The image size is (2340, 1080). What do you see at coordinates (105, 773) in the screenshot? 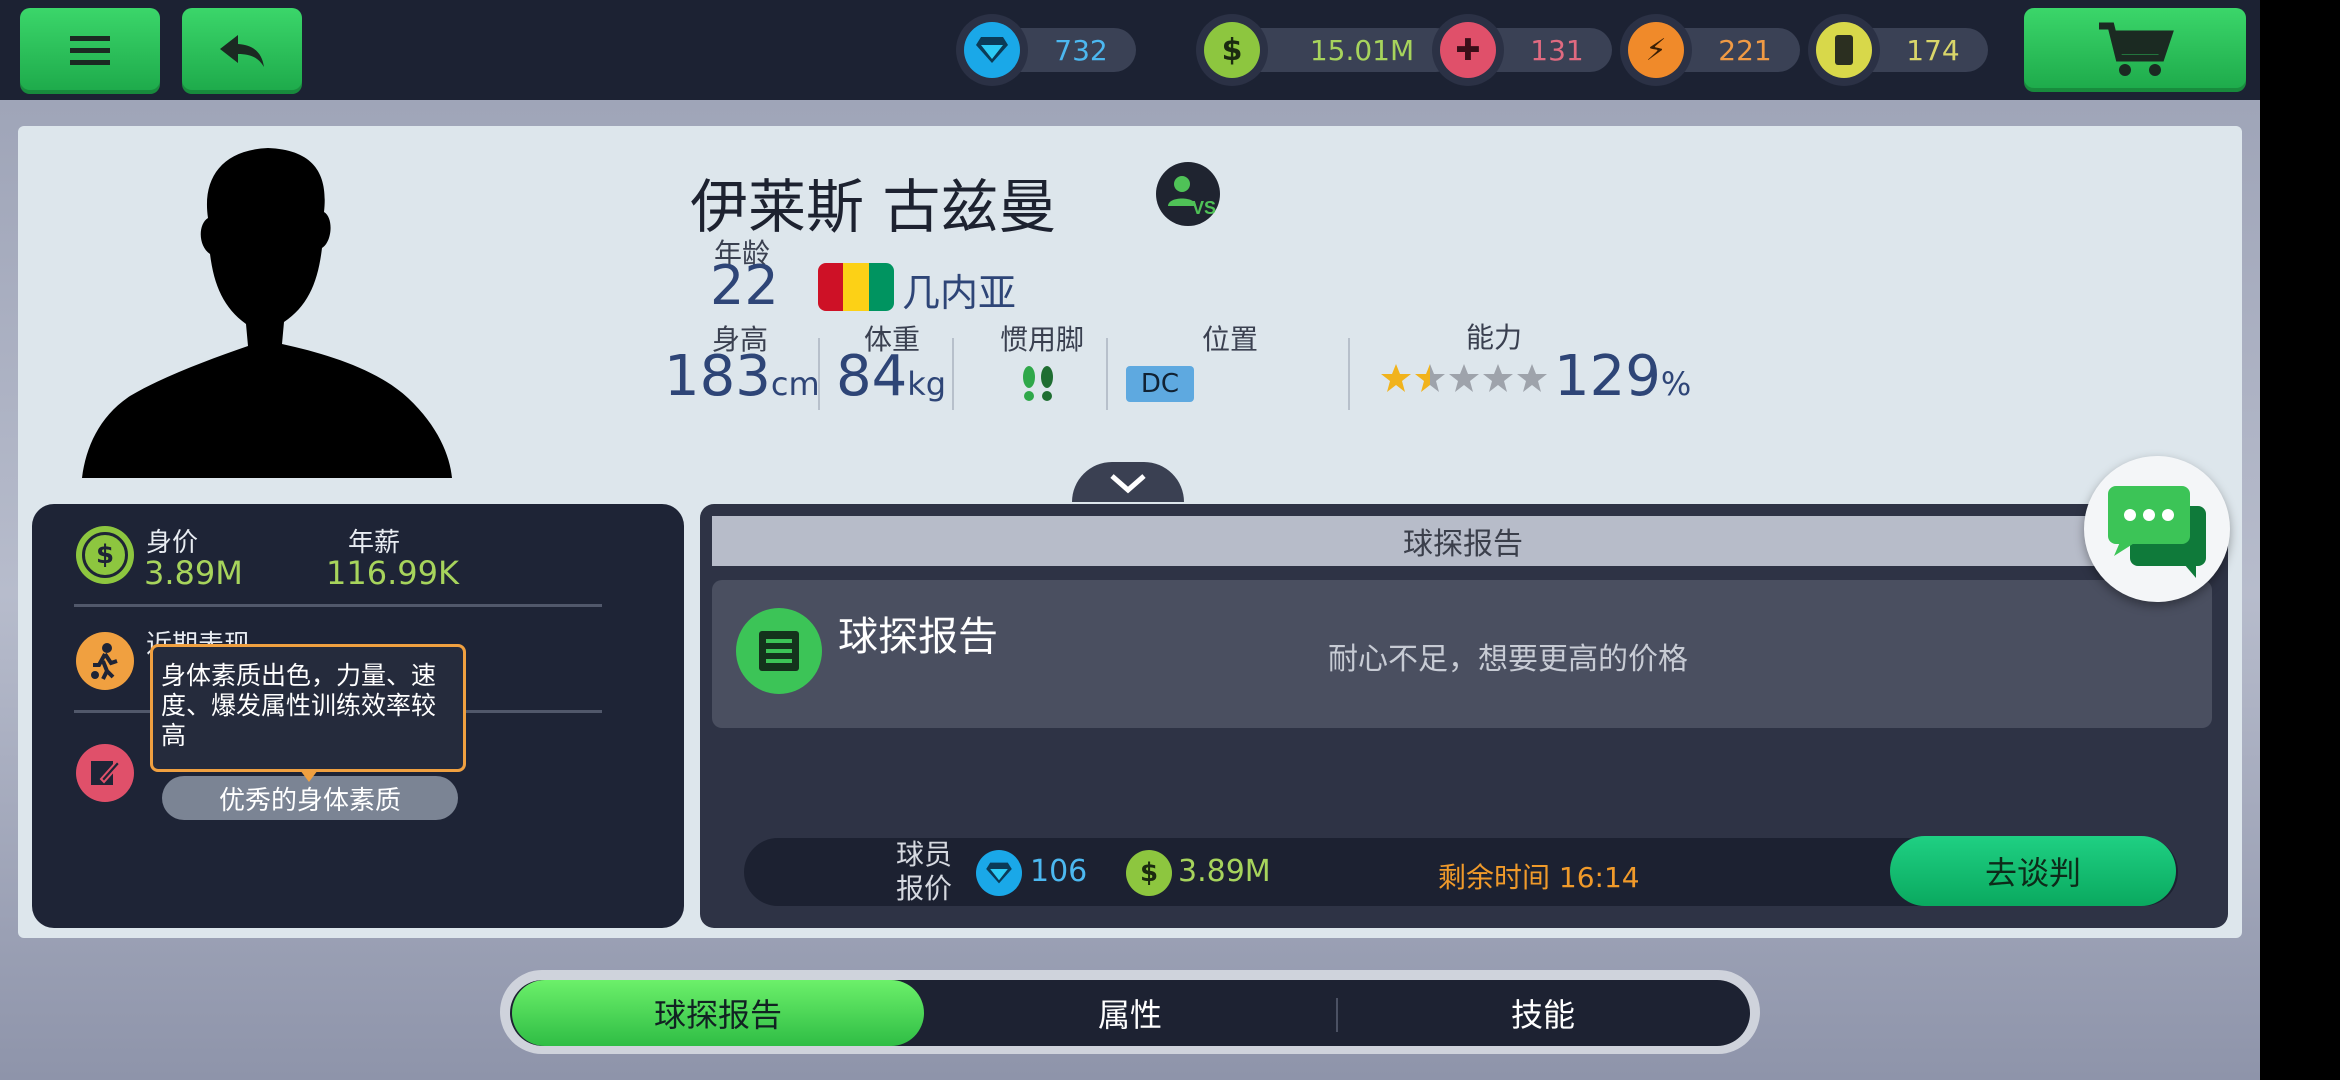
I see `notes-icon` at bounding box center [105, 773].